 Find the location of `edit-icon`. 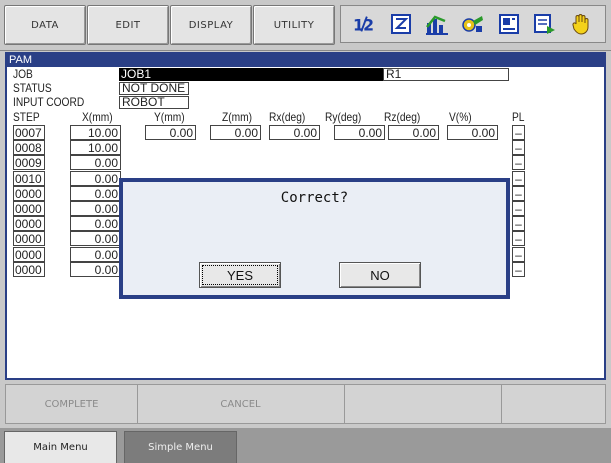

edit-icon is located at coordinates (401, 24).